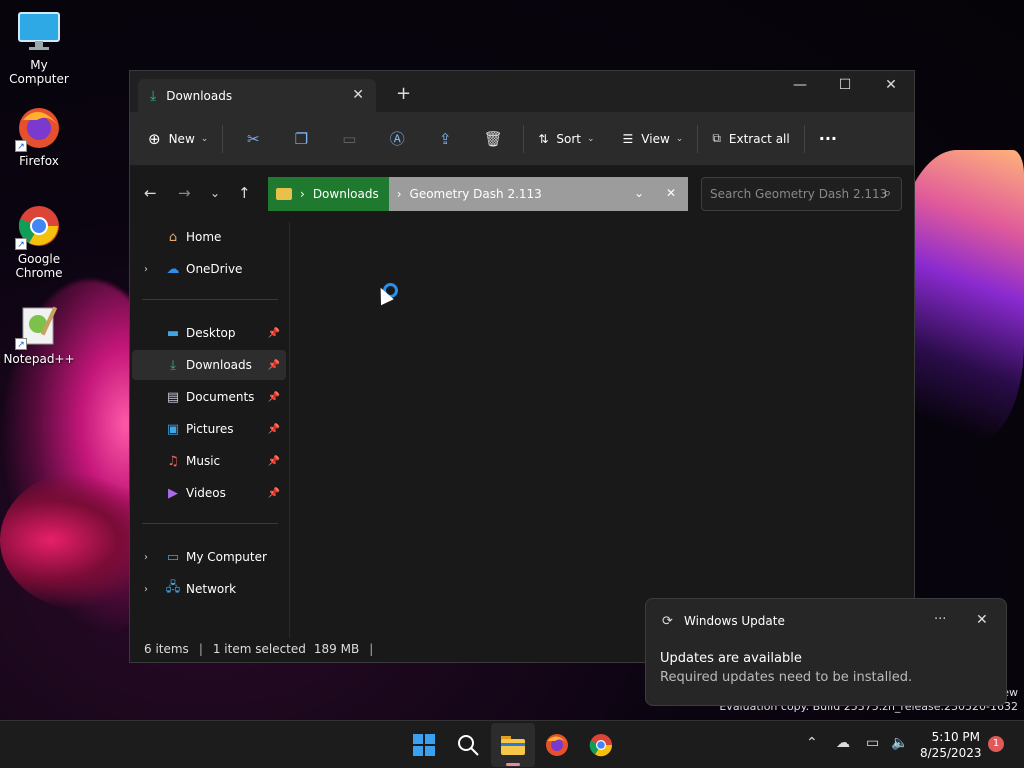 The width and height of the screenshot is (1024, 768). What do you see at coordinates (209, 237) in the screenshot?
I see `sidebar-item-home: ⌂ Home` at bounding box center [209, 237].